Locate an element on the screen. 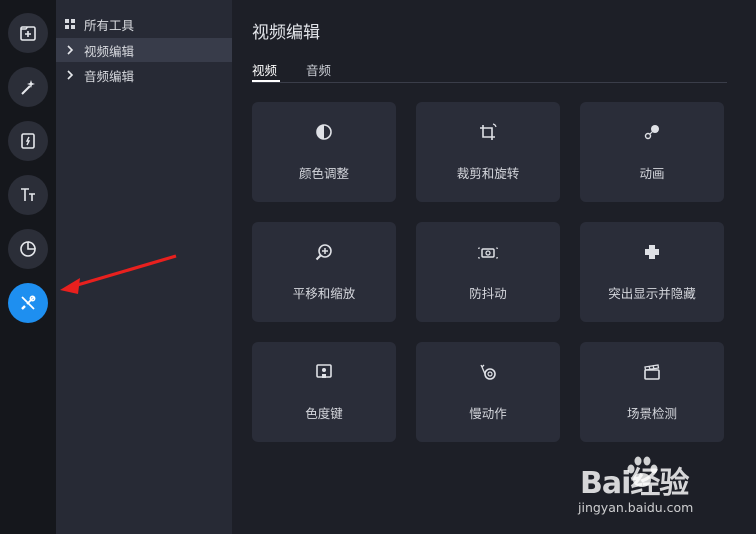 The image size is (756, 534). tree-item-all-tools: 所有工具 is located at coordinates (144, 24).